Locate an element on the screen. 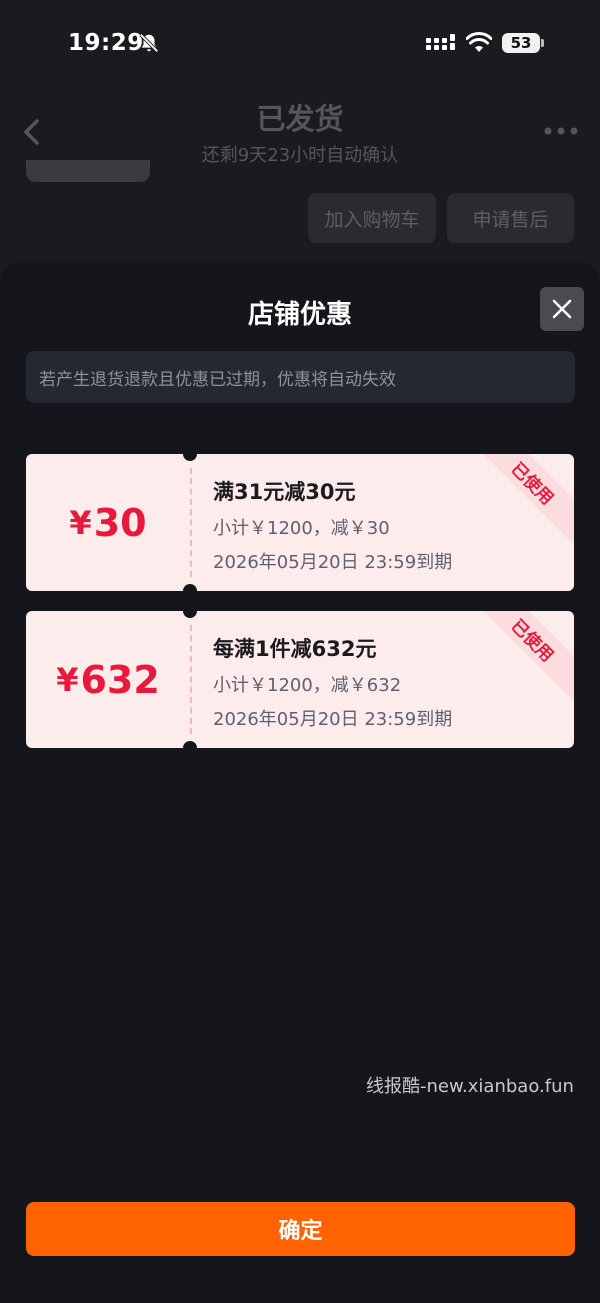 The image size is (600, 1303). status-bar: 19:29 53 is located at coordinates (300, 44).